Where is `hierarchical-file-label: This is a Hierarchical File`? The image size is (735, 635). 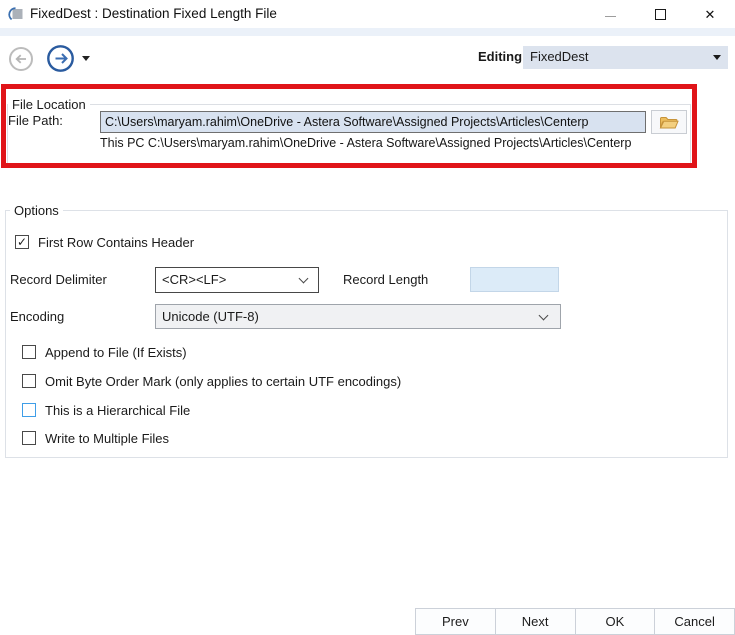 hierarchical-file-label: This is a Hierarchical File is located at coordinates (118, 410).